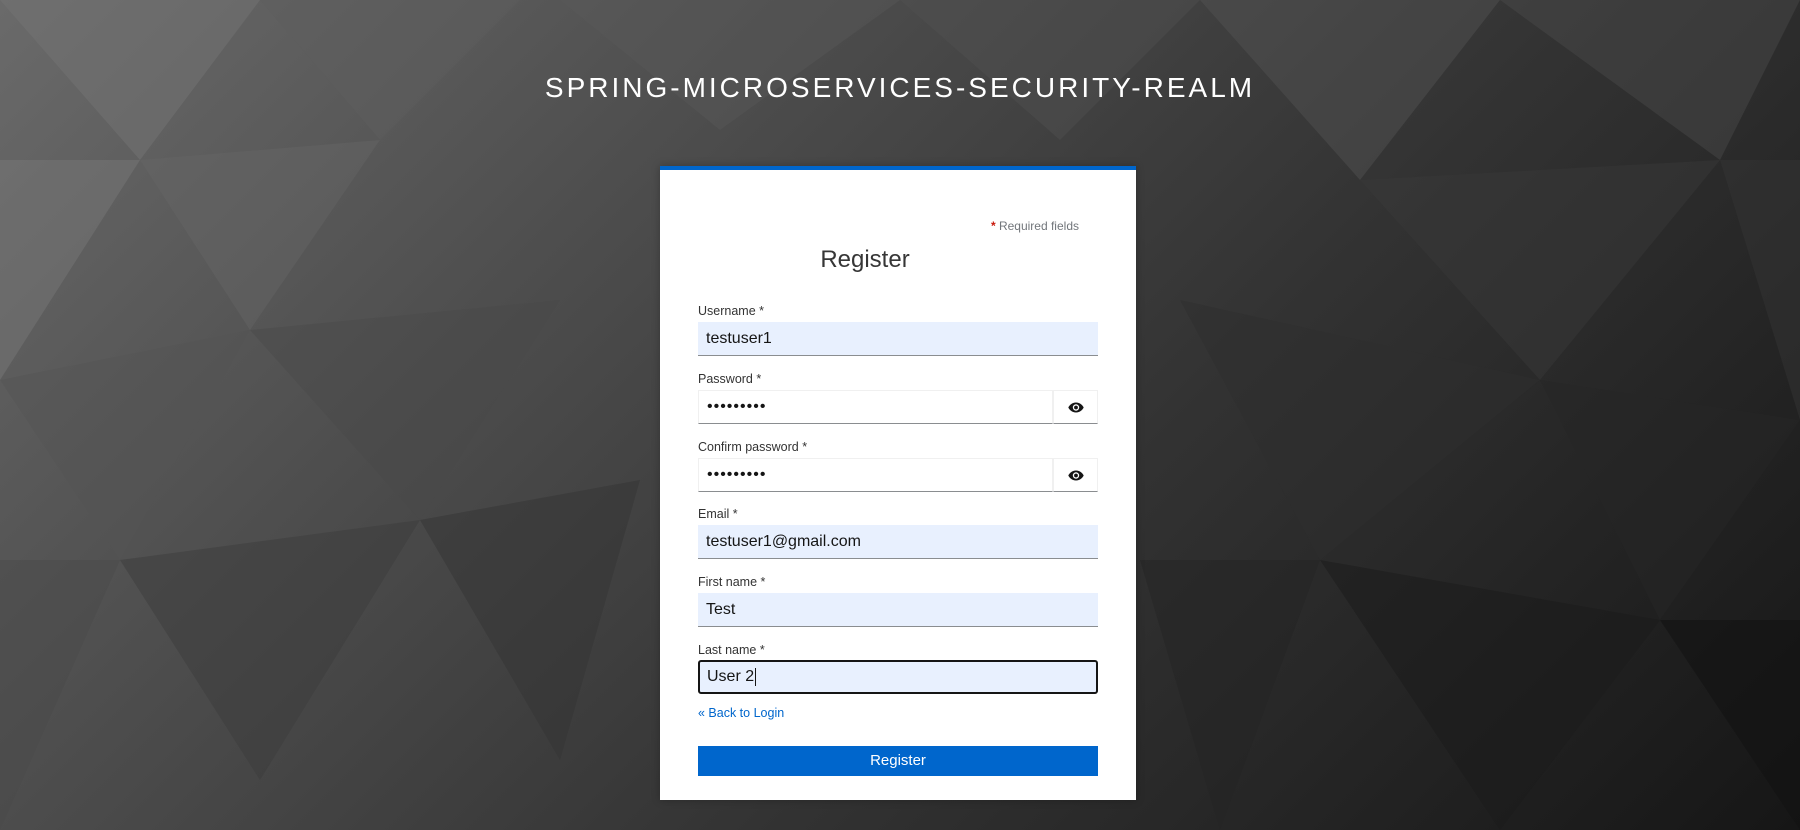 The width and height of the screenshot is (1800, 830). I want to click on back-to-login-link: « Back to Login, so click(741, 713).